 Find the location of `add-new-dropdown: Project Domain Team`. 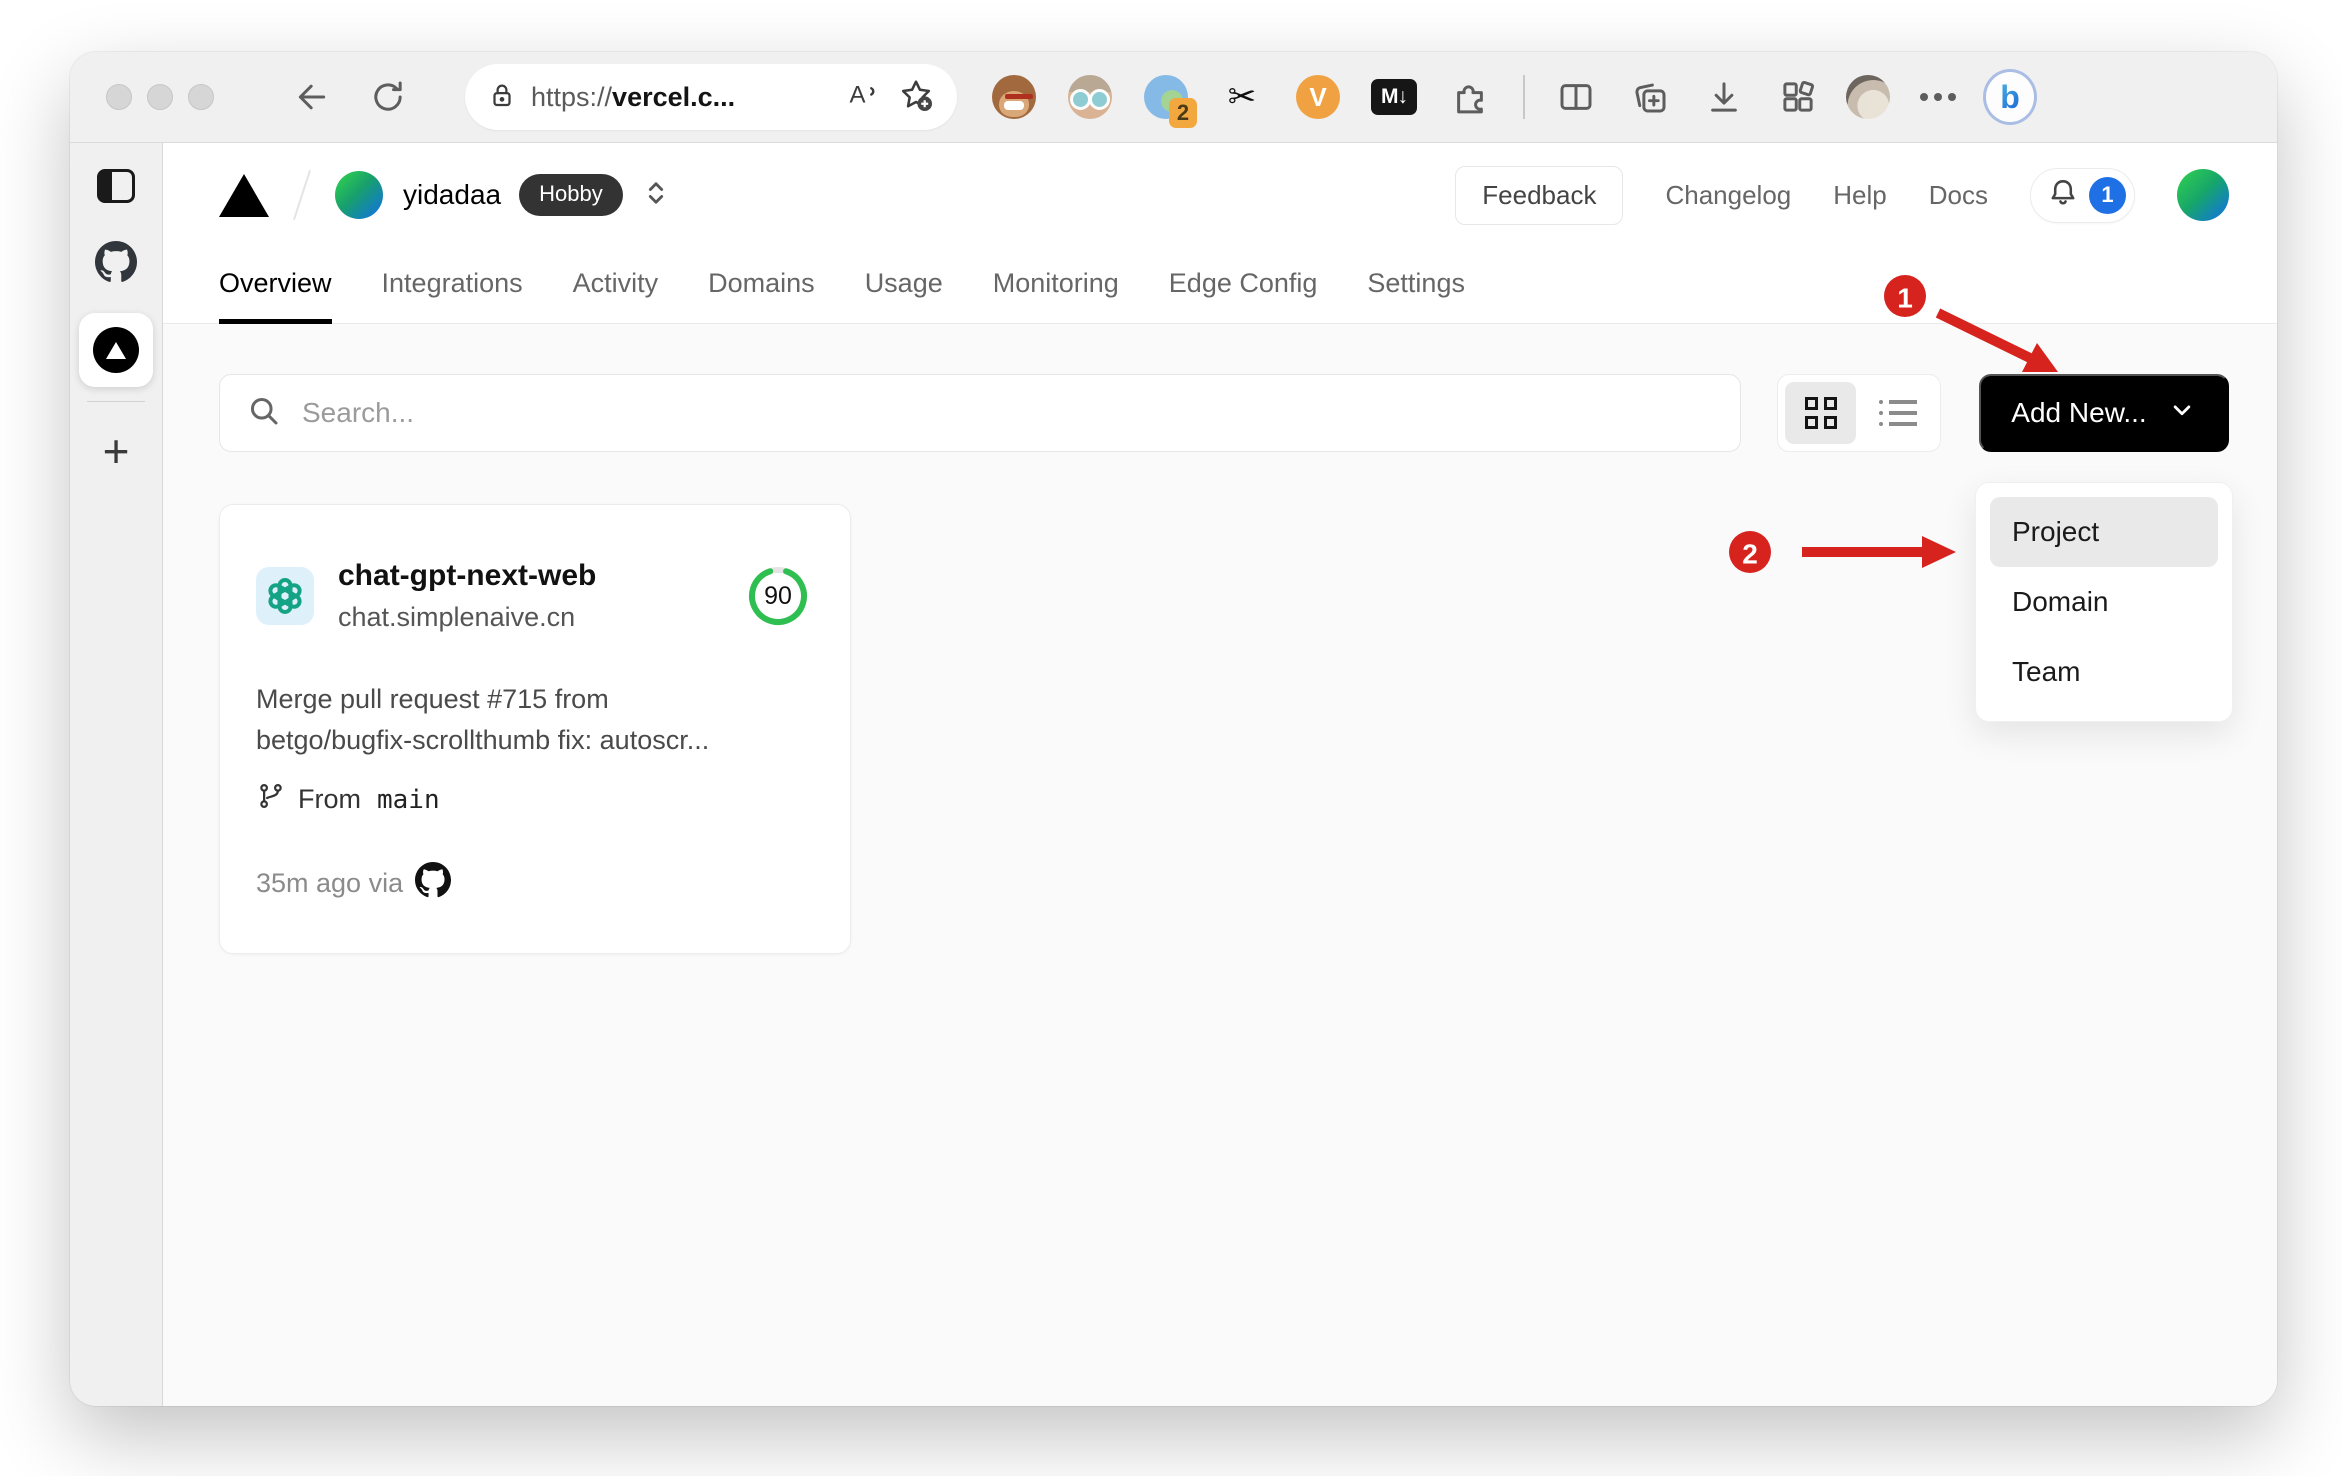

add-new-dropdown: Project Domain Team is located at coordinates (2104, 602).